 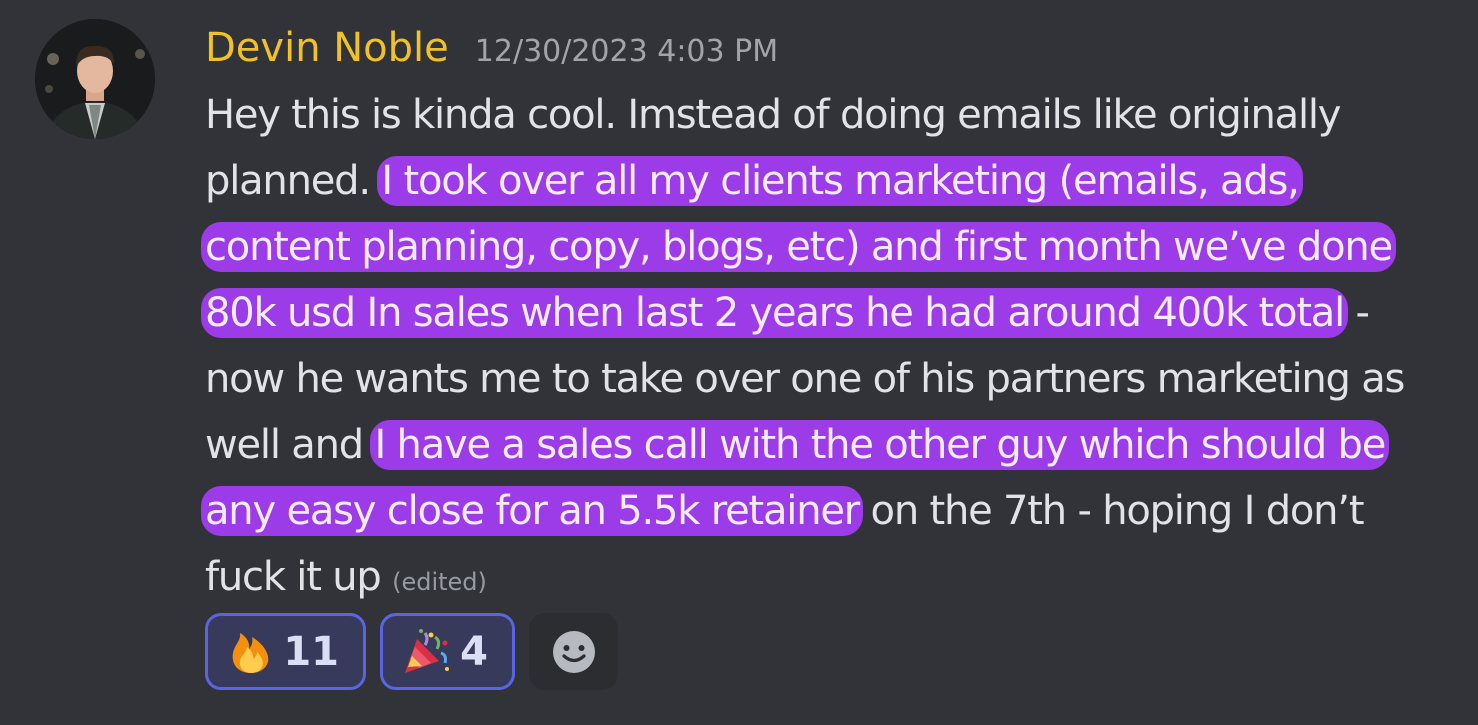 I want to click on reaction-count: 4, so click(x=474, y=651).